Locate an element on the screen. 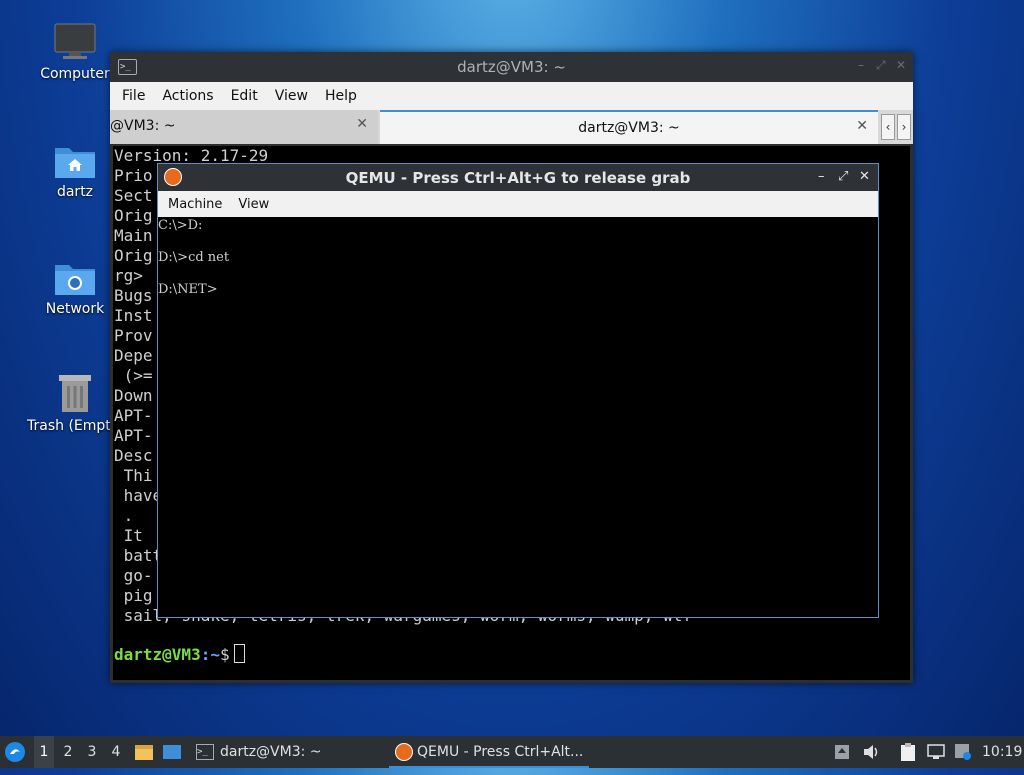 This screenshot has width=1024, height=775. tab-scroll-right-icon: › is located at coordinates (904, 127).